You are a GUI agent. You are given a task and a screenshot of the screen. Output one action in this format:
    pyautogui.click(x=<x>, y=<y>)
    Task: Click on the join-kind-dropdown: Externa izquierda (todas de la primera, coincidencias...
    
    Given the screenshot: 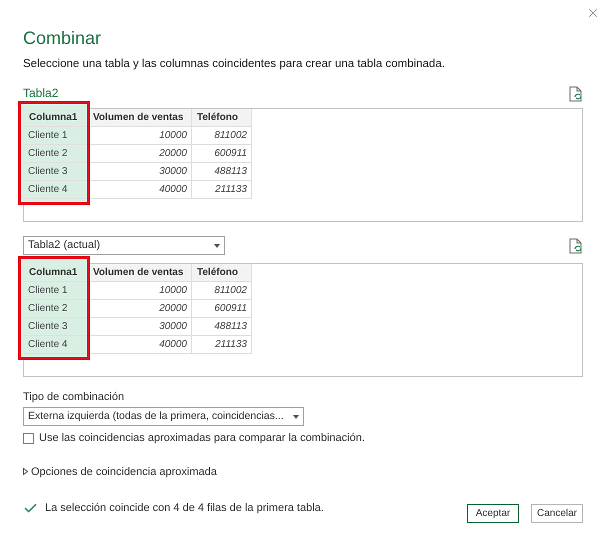 What is the action you would take?
    pyautogui.click(x=163, y=416)
    